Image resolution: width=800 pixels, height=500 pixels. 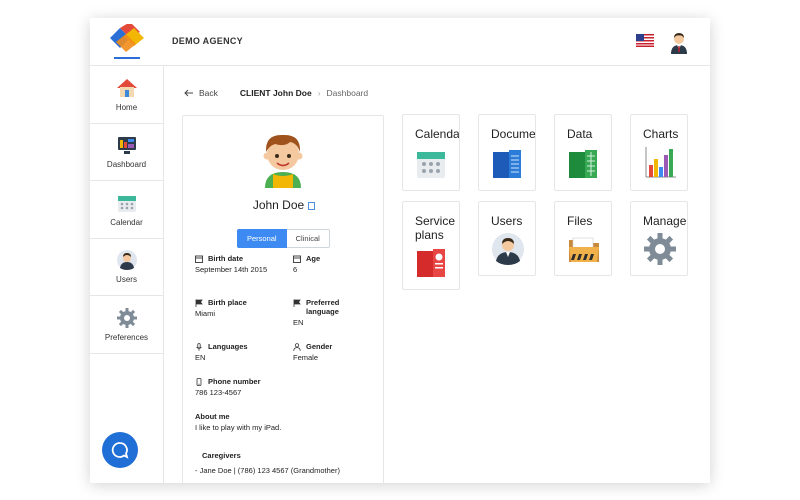 I want to click on tile-calendar: Calenda, so click(x=431, y=152).